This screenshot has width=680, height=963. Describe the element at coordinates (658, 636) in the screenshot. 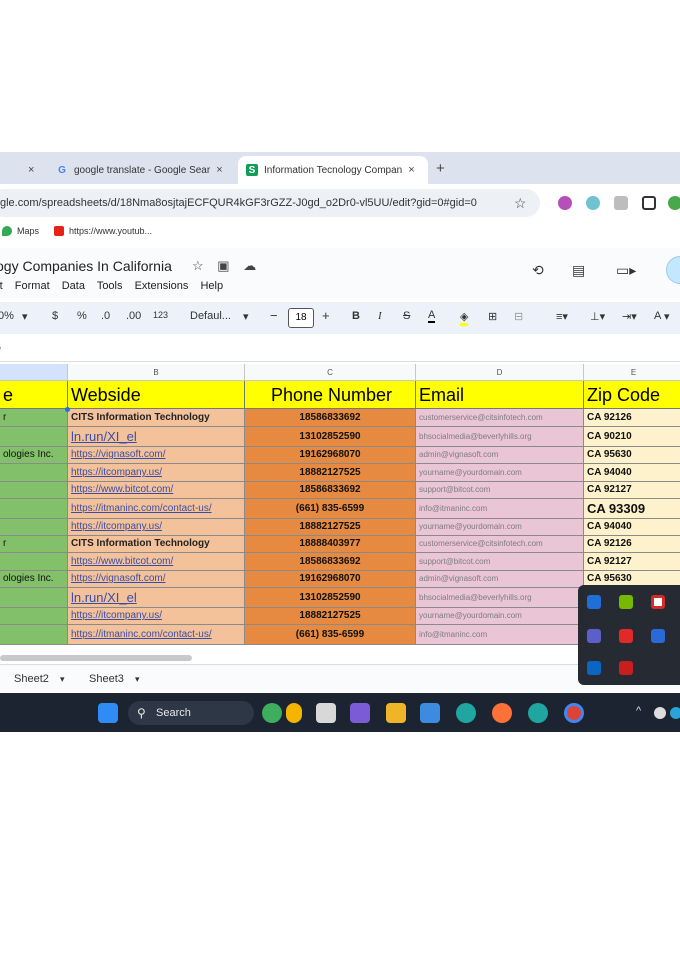

I see `info-icon` at that location.